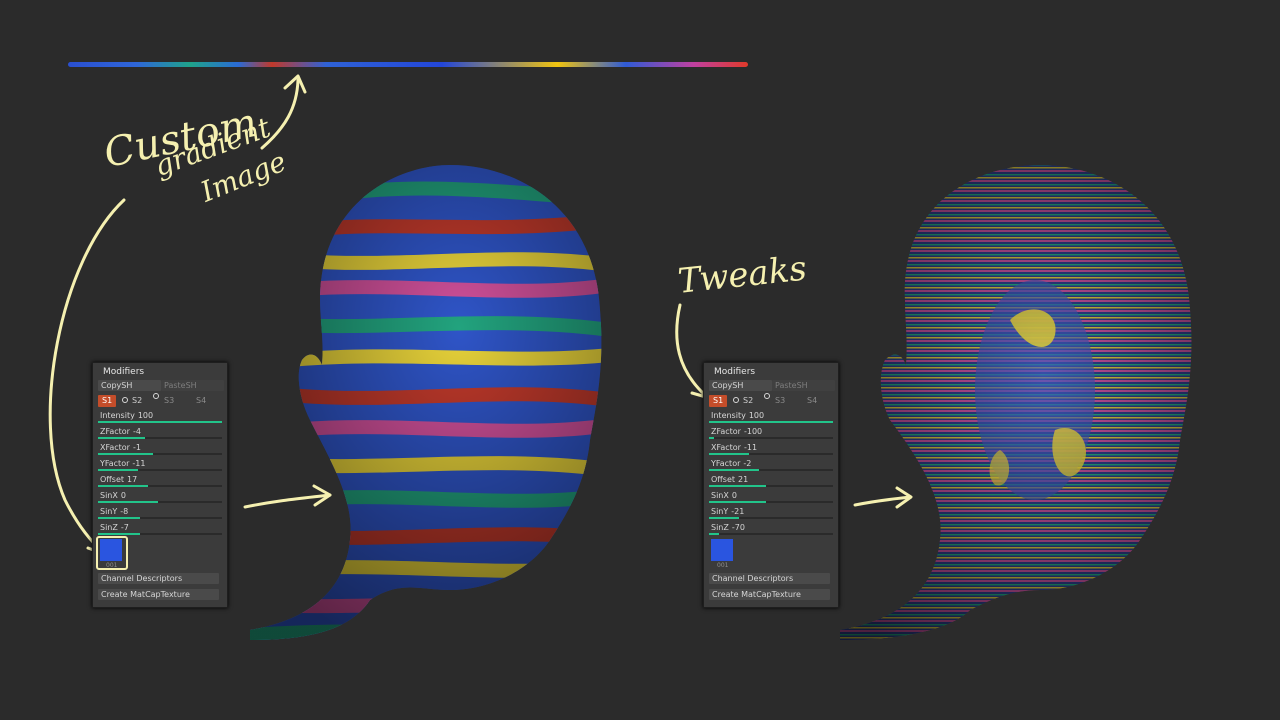 Image resolution: width=1280 pixels, height=720 pixels. I want to click on annotation-tweaks: Tweaks, so click(742, 275).